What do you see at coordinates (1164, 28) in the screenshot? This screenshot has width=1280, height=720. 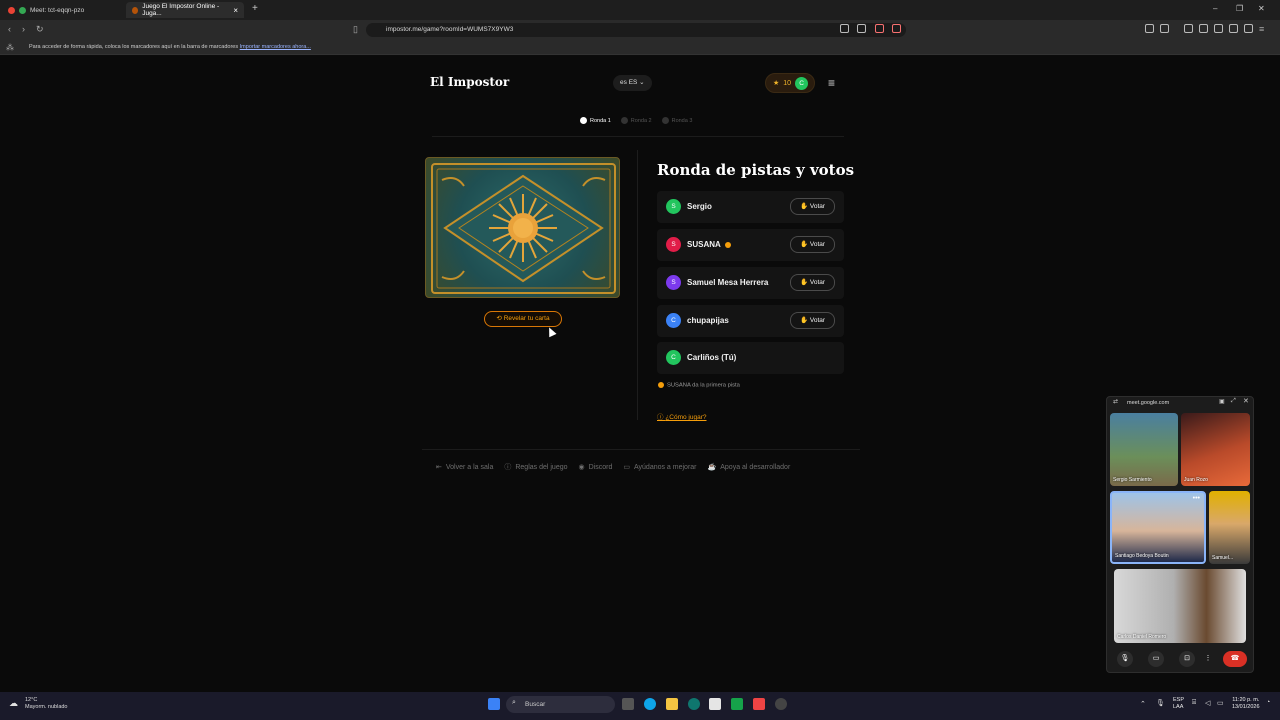 I see `sidebar-icon` at bounding box center [1164, 28].